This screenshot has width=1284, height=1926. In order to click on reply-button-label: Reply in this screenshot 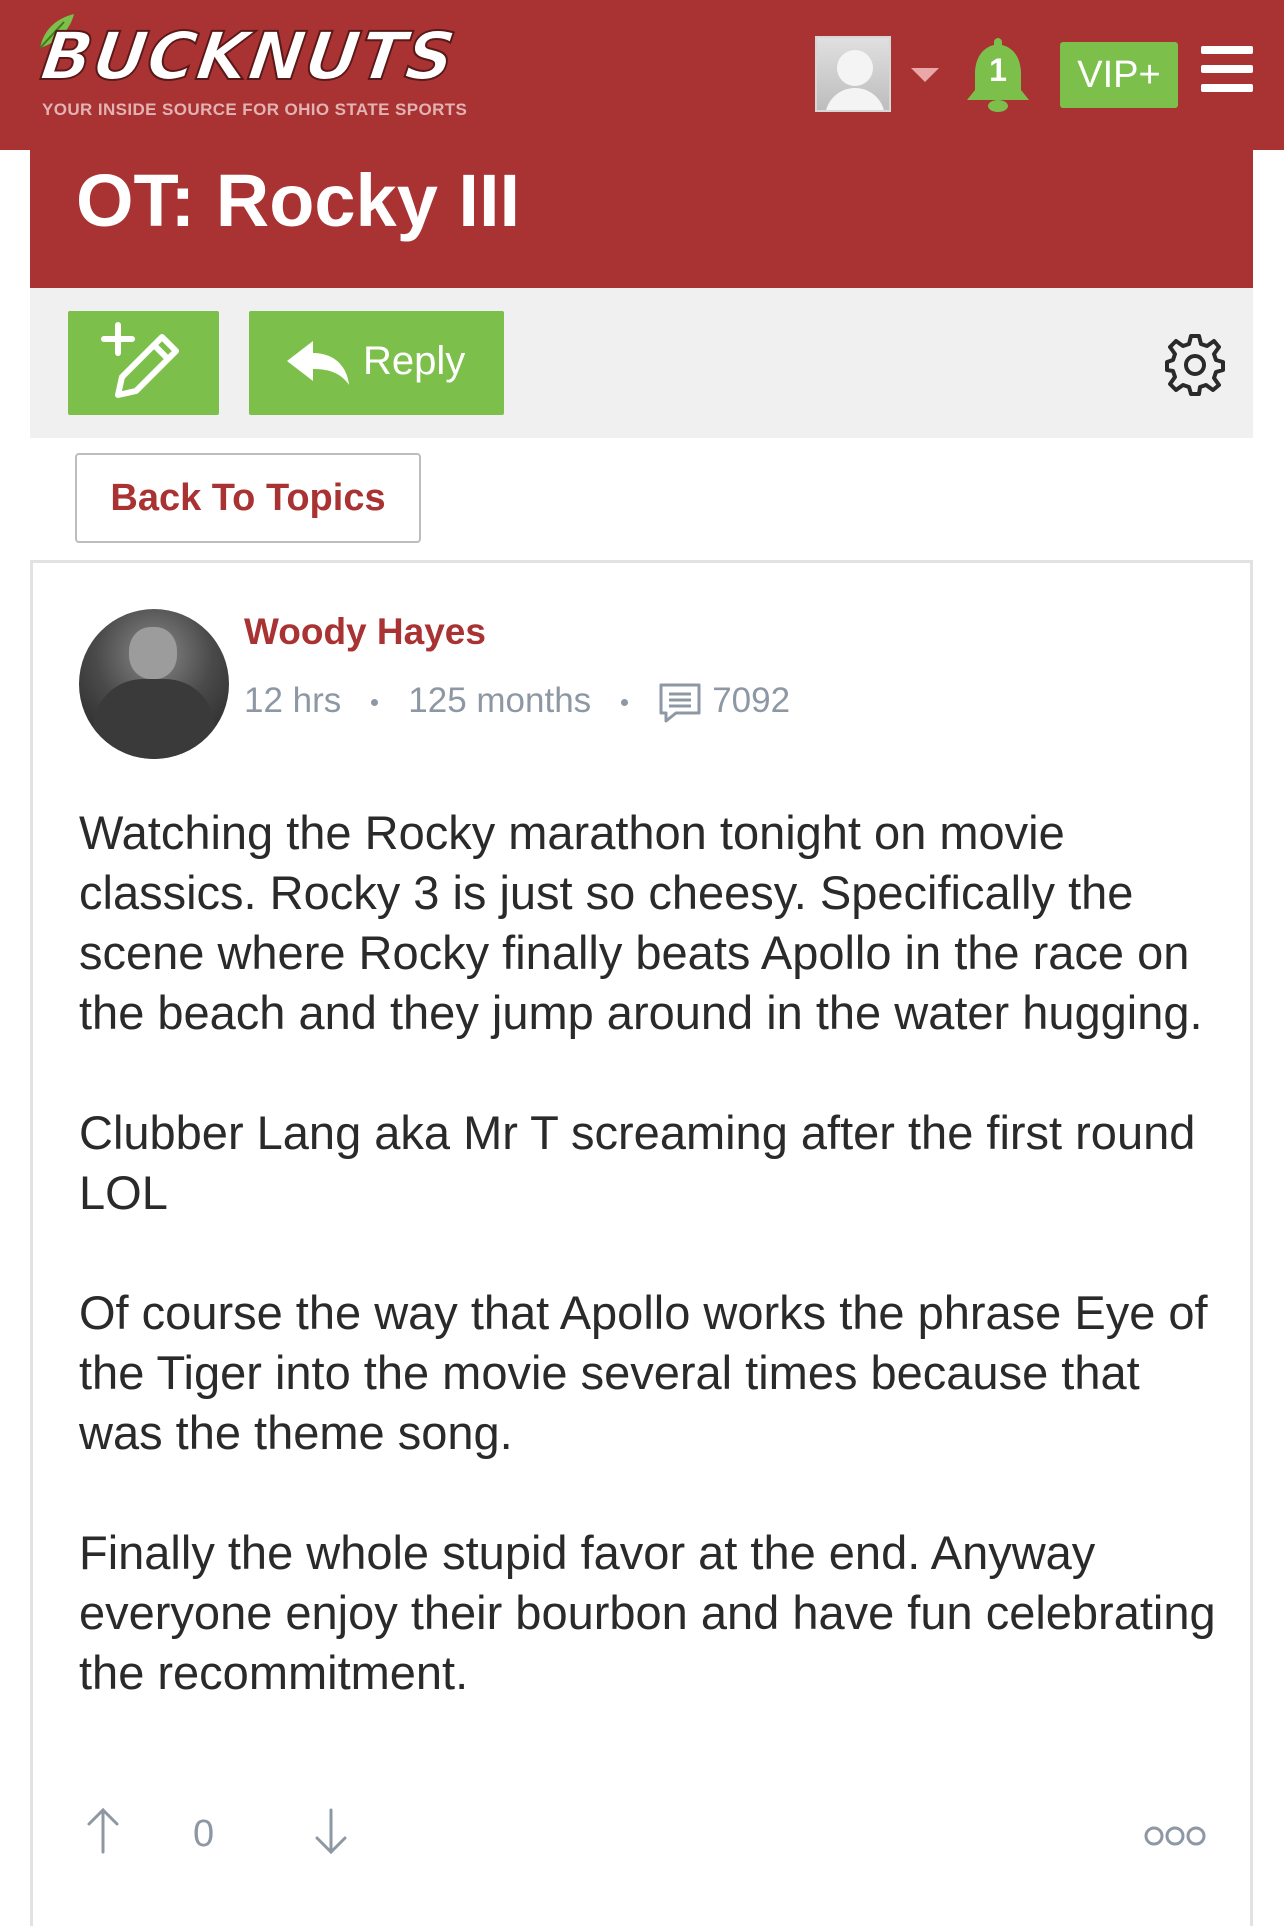, I will do `click(414, 361)`.